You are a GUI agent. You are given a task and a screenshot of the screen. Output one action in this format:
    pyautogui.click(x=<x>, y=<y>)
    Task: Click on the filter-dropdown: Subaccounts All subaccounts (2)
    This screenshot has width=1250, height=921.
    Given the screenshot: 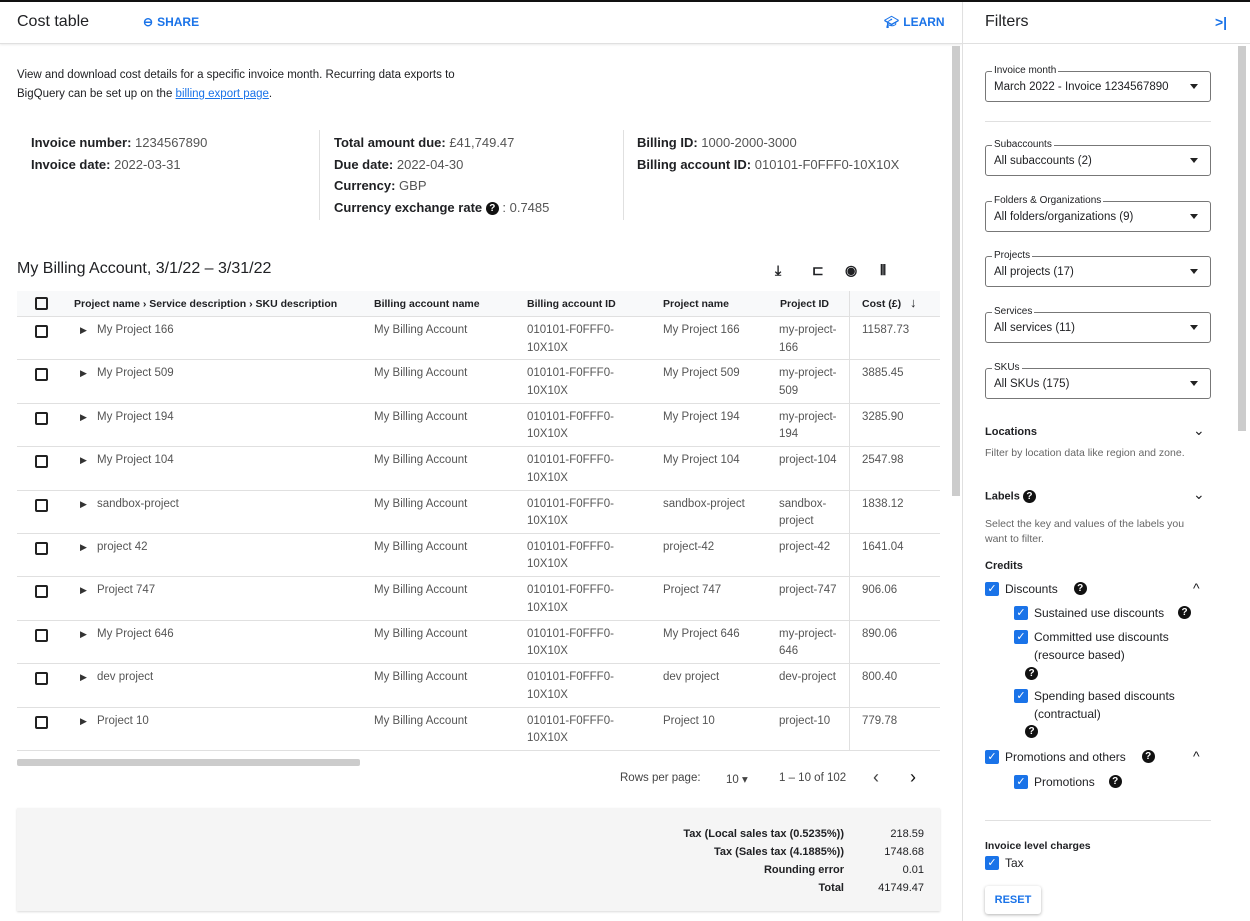 What is the action you would take?
    pyautogui.click(x=1098, y=157)
    